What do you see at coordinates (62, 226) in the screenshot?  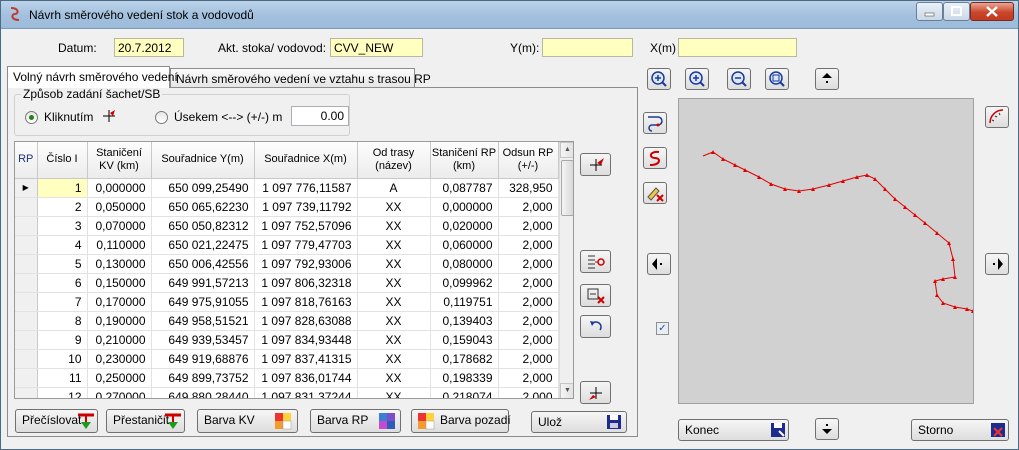 I see `table-cell: 3` at bounding box center [62, 226].